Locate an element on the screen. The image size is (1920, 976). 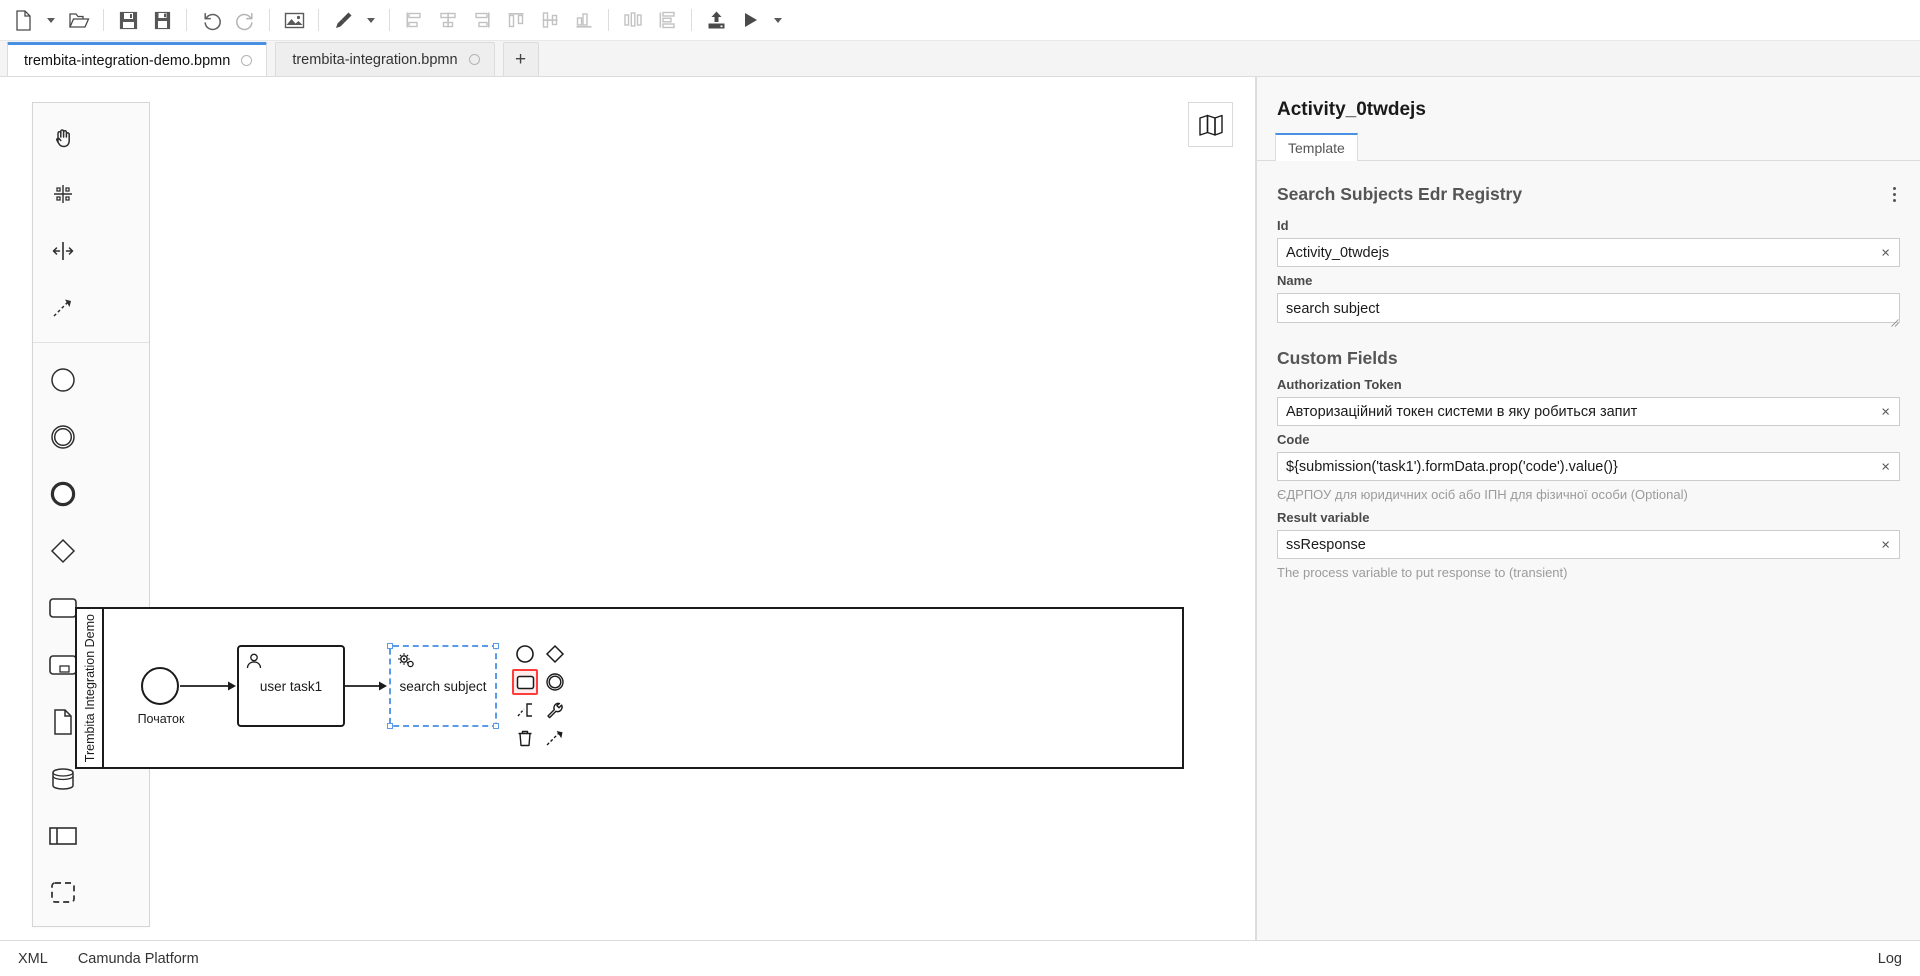
align-right-icon is located at coordinates (482, 20).